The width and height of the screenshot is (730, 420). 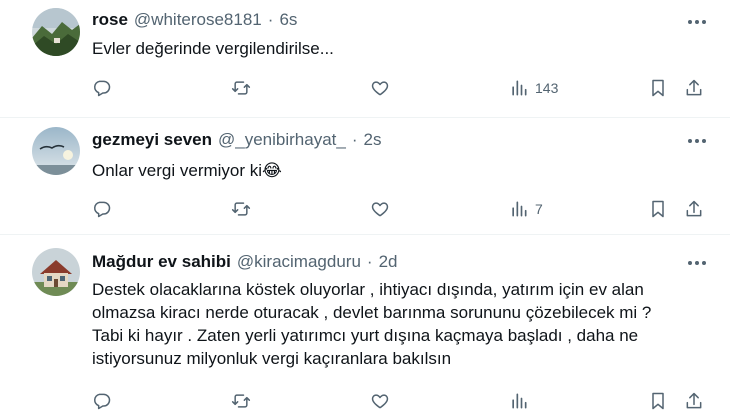 What do you see at coordinates (152, 140) in the screenshot?
I see `author-name: gezmeyi seven` at bounding box center [152, 140].